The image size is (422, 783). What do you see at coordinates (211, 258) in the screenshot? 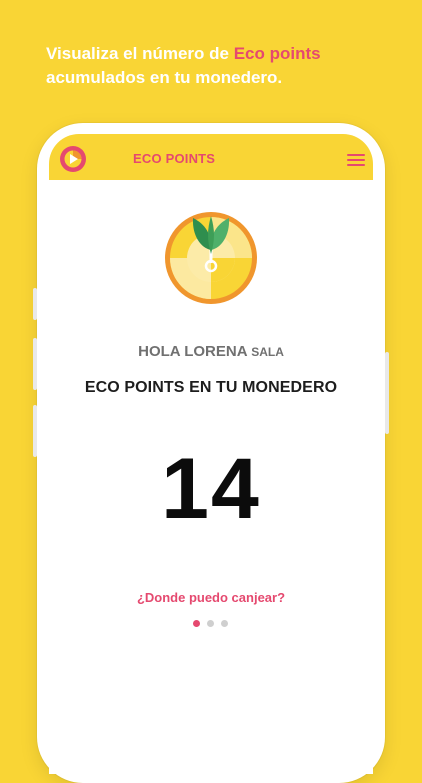
I see `leaf-sprout-coin-icon` at bounding box center [211, 258].